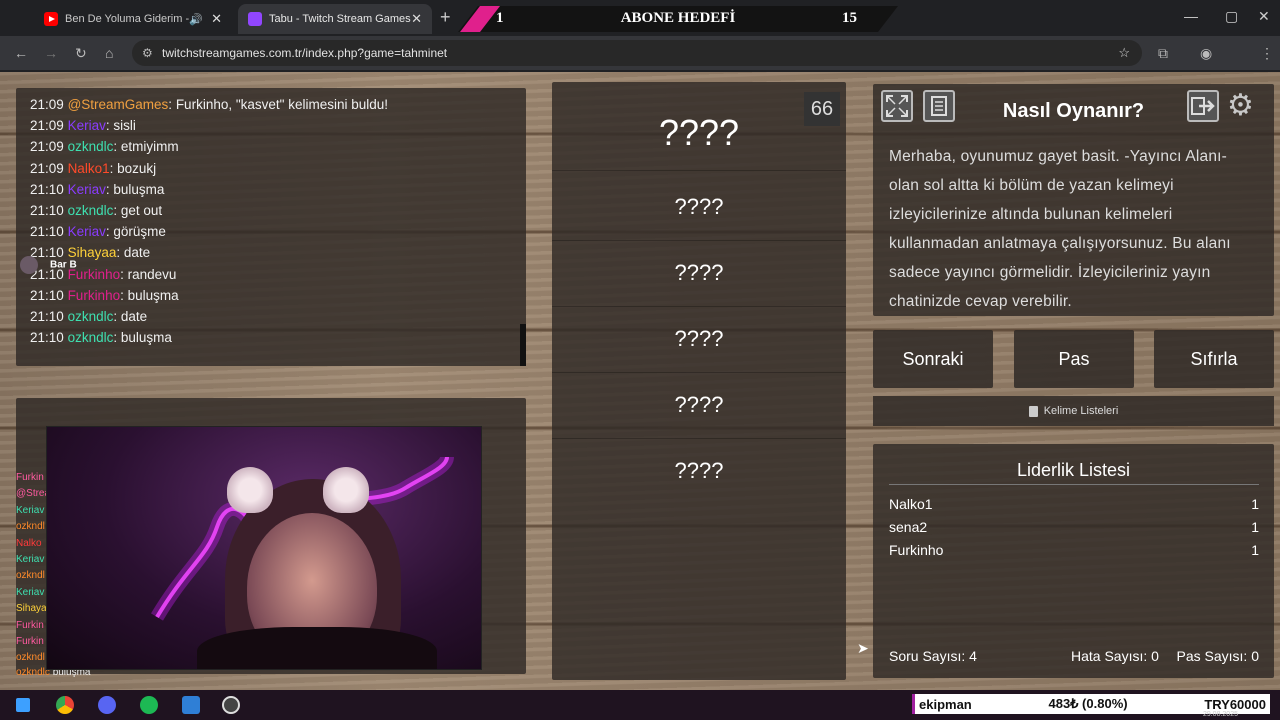 The width and height of the screenshot is (1280, 720). What do you see at coordinates (250, 490) in the screenshot?
I see `ear-left` at bounding box center [250, 490].